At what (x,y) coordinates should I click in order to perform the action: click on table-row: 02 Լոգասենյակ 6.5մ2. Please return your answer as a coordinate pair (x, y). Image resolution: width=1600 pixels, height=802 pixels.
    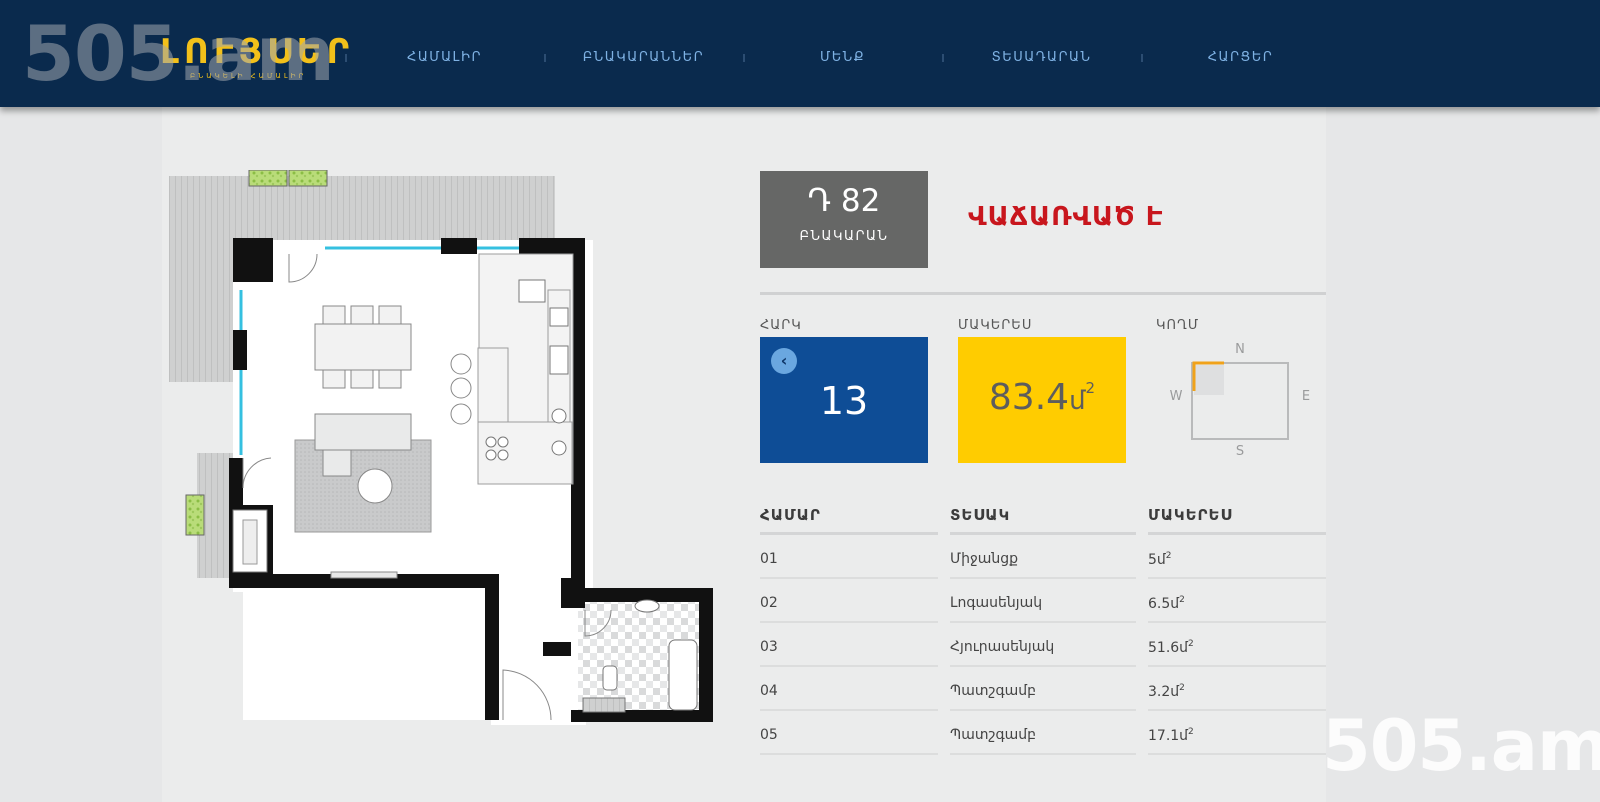
    Looking at the image, I should click on (1043, 601).